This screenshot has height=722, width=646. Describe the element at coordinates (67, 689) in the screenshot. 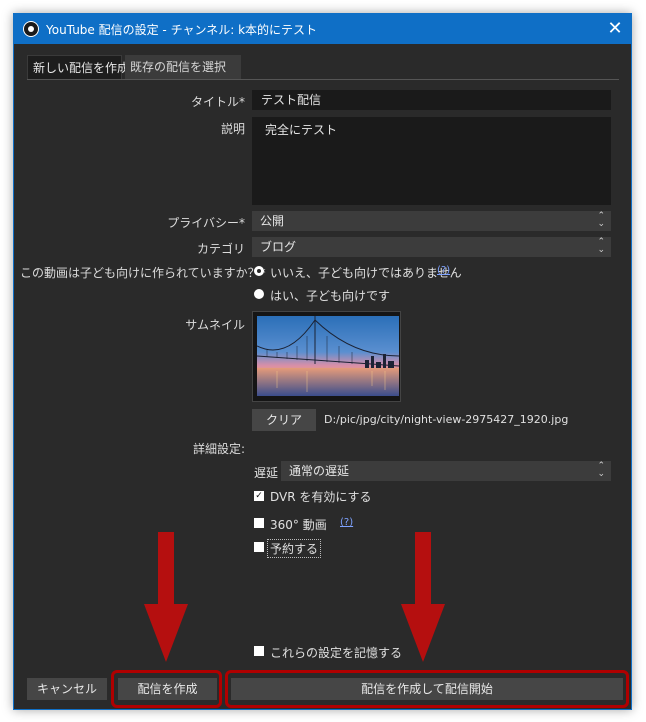

I see `cancel-button: キャンセル` at that location.